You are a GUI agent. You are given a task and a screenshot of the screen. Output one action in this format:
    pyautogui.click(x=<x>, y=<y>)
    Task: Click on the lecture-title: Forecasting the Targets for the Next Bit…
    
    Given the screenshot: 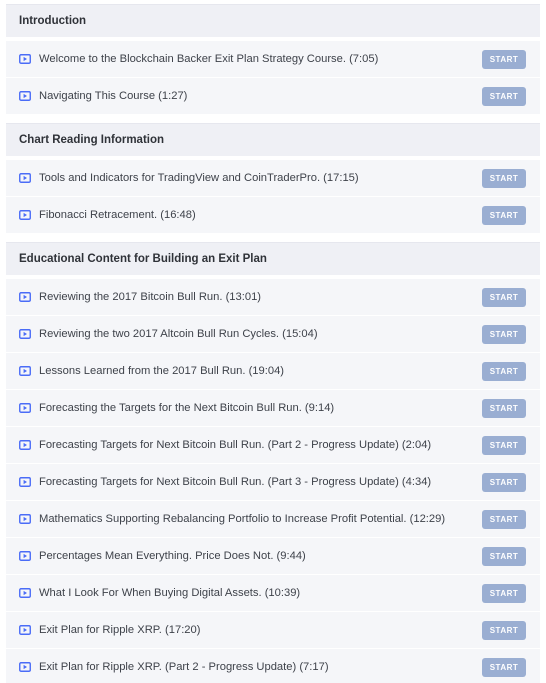 What is the action you would take?
    pyautogui.click(x=260, y=408)
    